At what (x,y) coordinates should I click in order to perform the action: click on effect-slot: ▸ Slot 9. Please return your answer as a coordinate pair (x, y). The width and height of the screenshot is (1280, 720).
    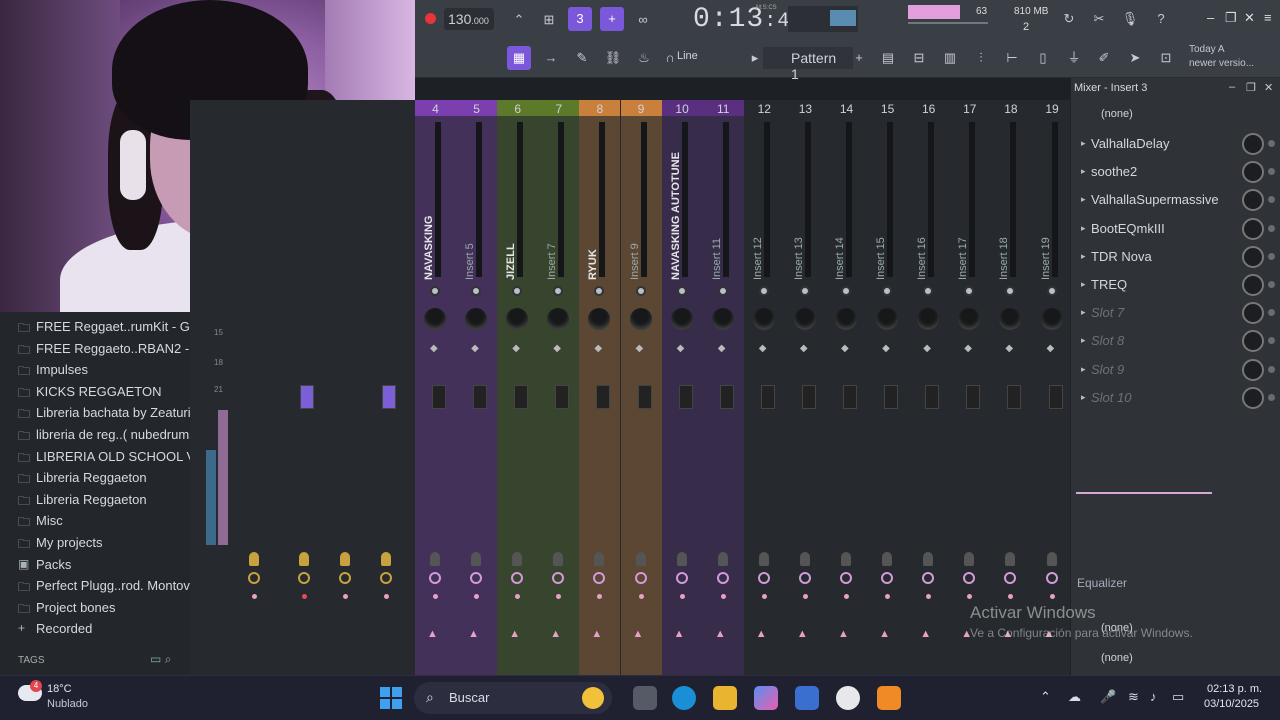
    Looking at the image, I should click on (1177, 370).